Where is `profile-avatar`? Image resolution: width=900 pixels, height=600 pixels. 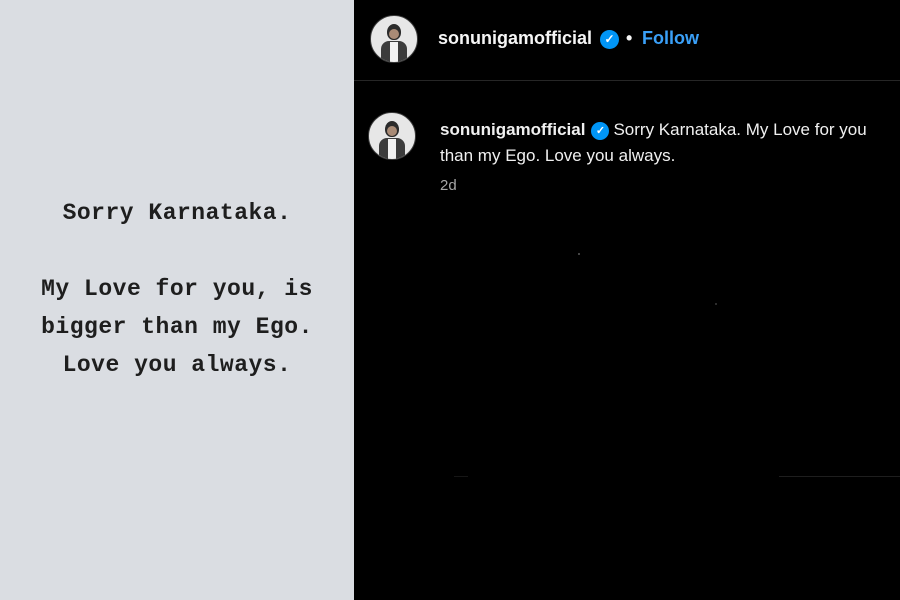 profile-avatar is located at coordinates (394, 39).